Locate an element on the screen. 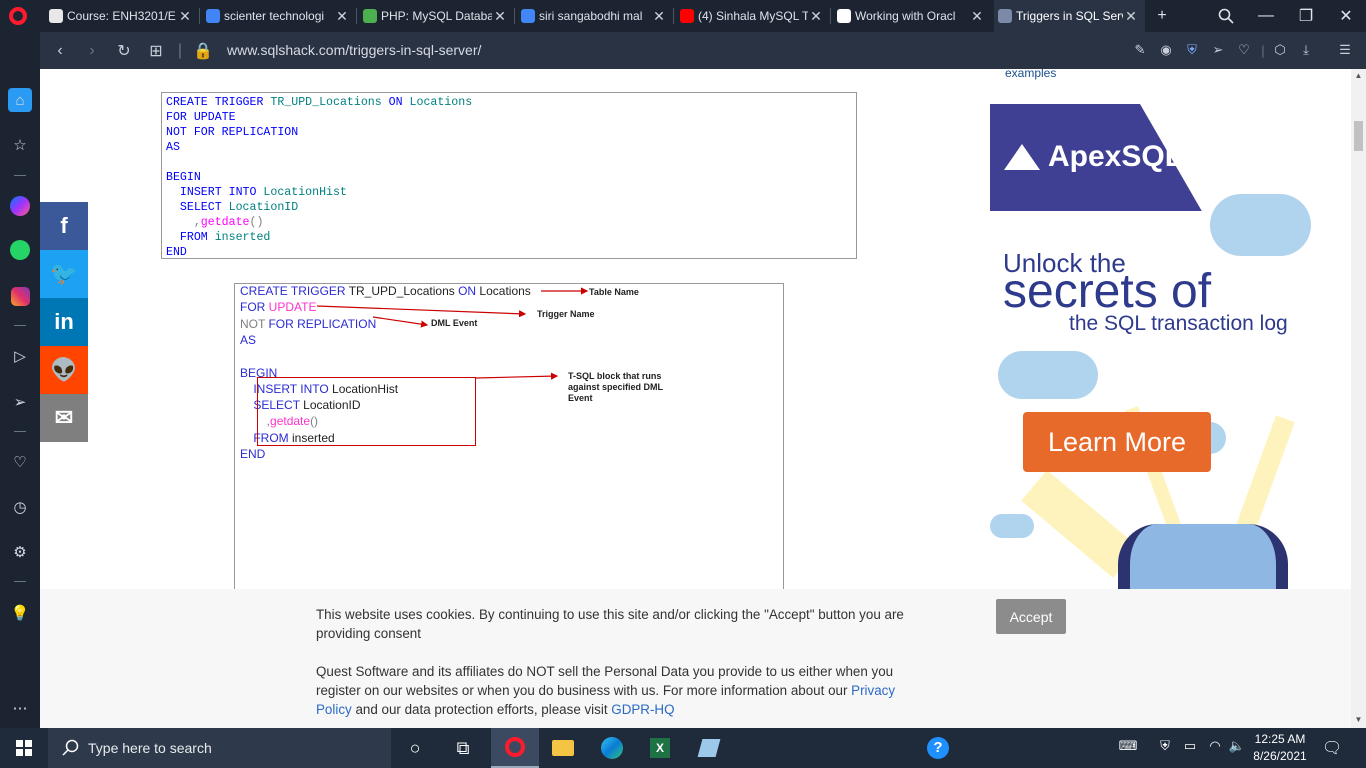 This screenshot has height=768, width=1366. tab-title: PHP: MySQL Databa is located at coordinates (436, 16).